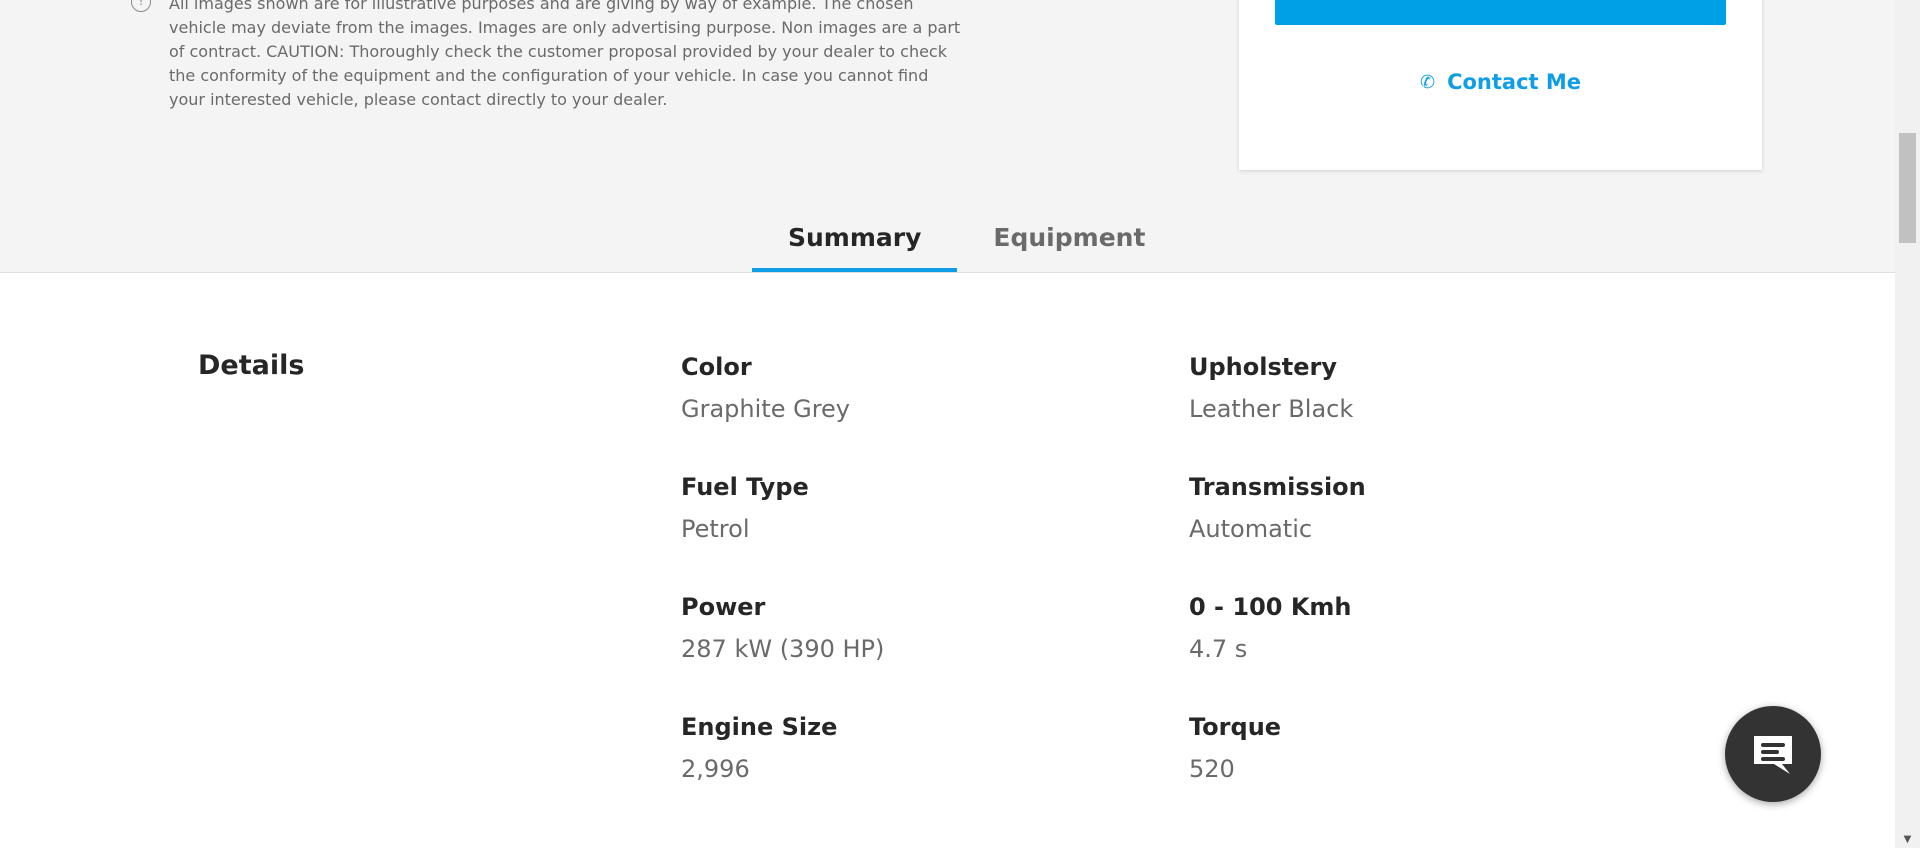  What do you see at coordinates (715, 529) in the screenshot?
I see `spec-value: Petrol` at bounding box center [715, 529].